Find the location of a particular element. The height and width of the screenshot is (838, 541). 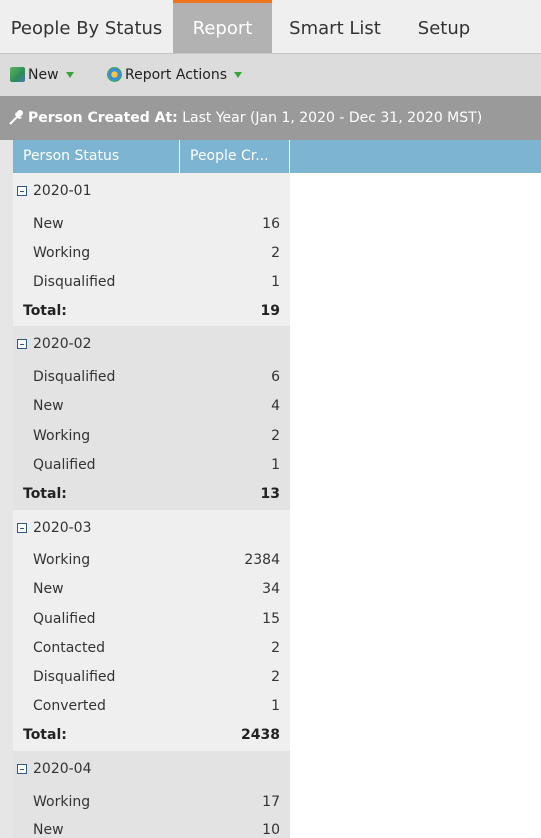

filter-label: Person Created At: is located at coordinates (103, 118).